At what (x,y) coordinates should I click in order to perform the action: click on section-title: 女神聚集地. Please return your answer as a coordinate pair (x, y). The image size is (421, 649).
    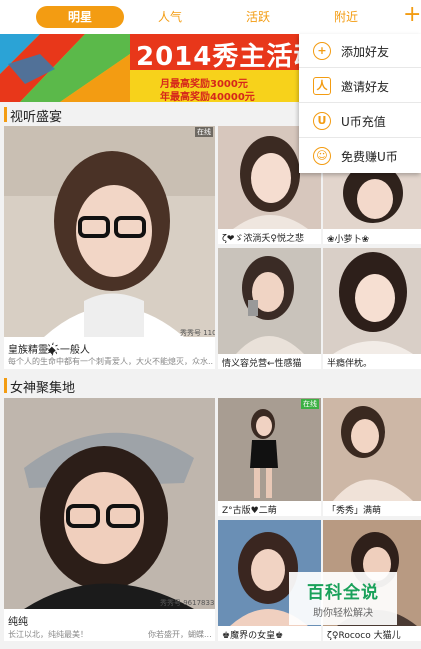
    Looking at the image, I should click on (43, 388).